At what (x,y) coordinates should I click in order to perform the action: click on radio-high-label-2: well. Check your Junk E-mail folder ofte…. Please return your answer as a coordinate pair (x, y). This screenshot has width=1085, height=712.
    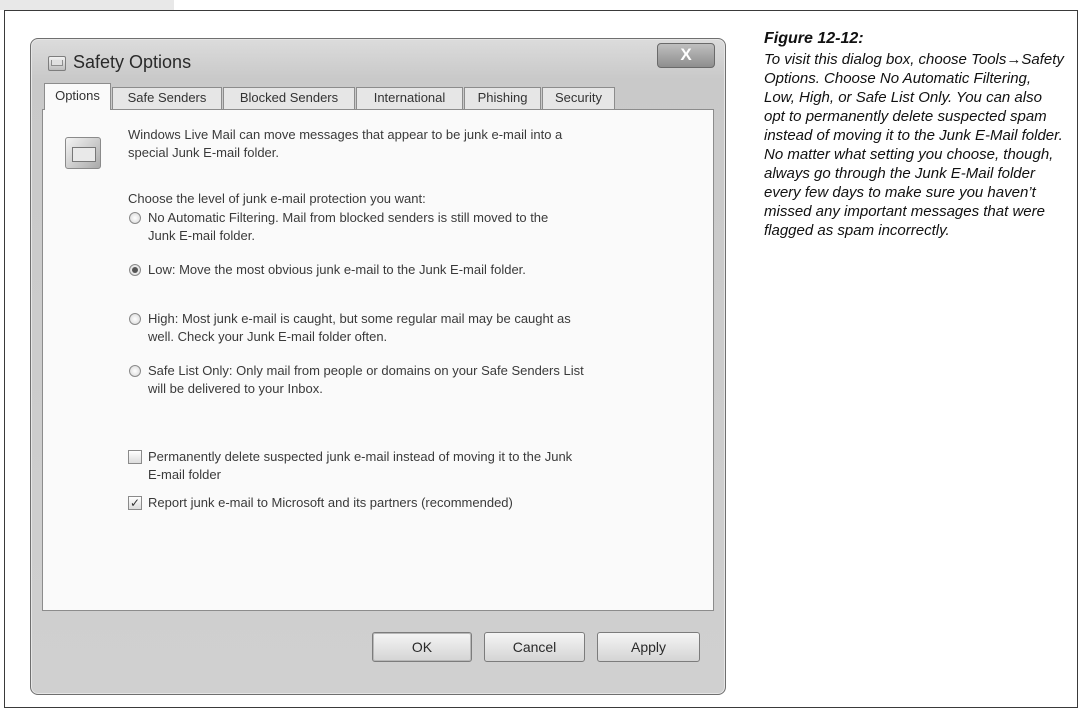
    Looking at the image, I should click on (268, 336).